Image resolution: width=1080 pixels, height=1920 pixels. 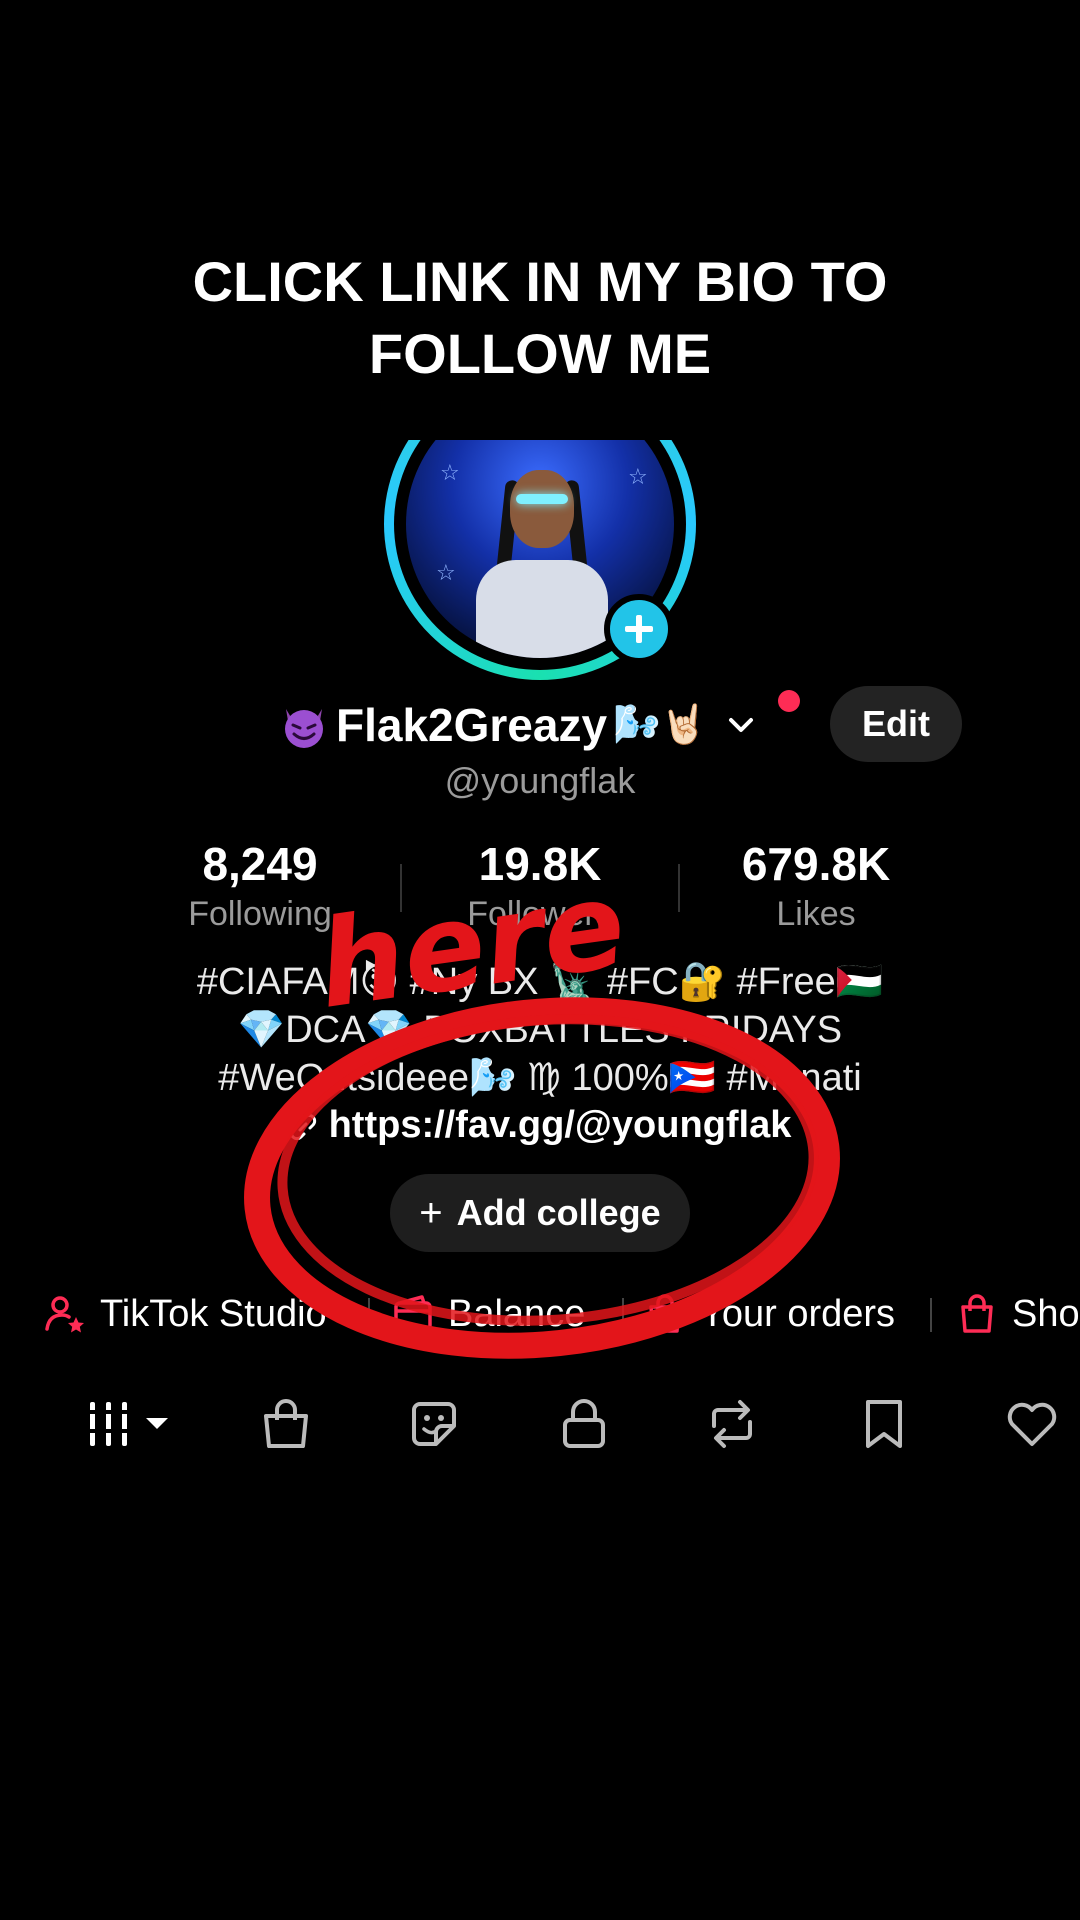 I want to click on tool-label: Balance, so click(x=517, y=1313).